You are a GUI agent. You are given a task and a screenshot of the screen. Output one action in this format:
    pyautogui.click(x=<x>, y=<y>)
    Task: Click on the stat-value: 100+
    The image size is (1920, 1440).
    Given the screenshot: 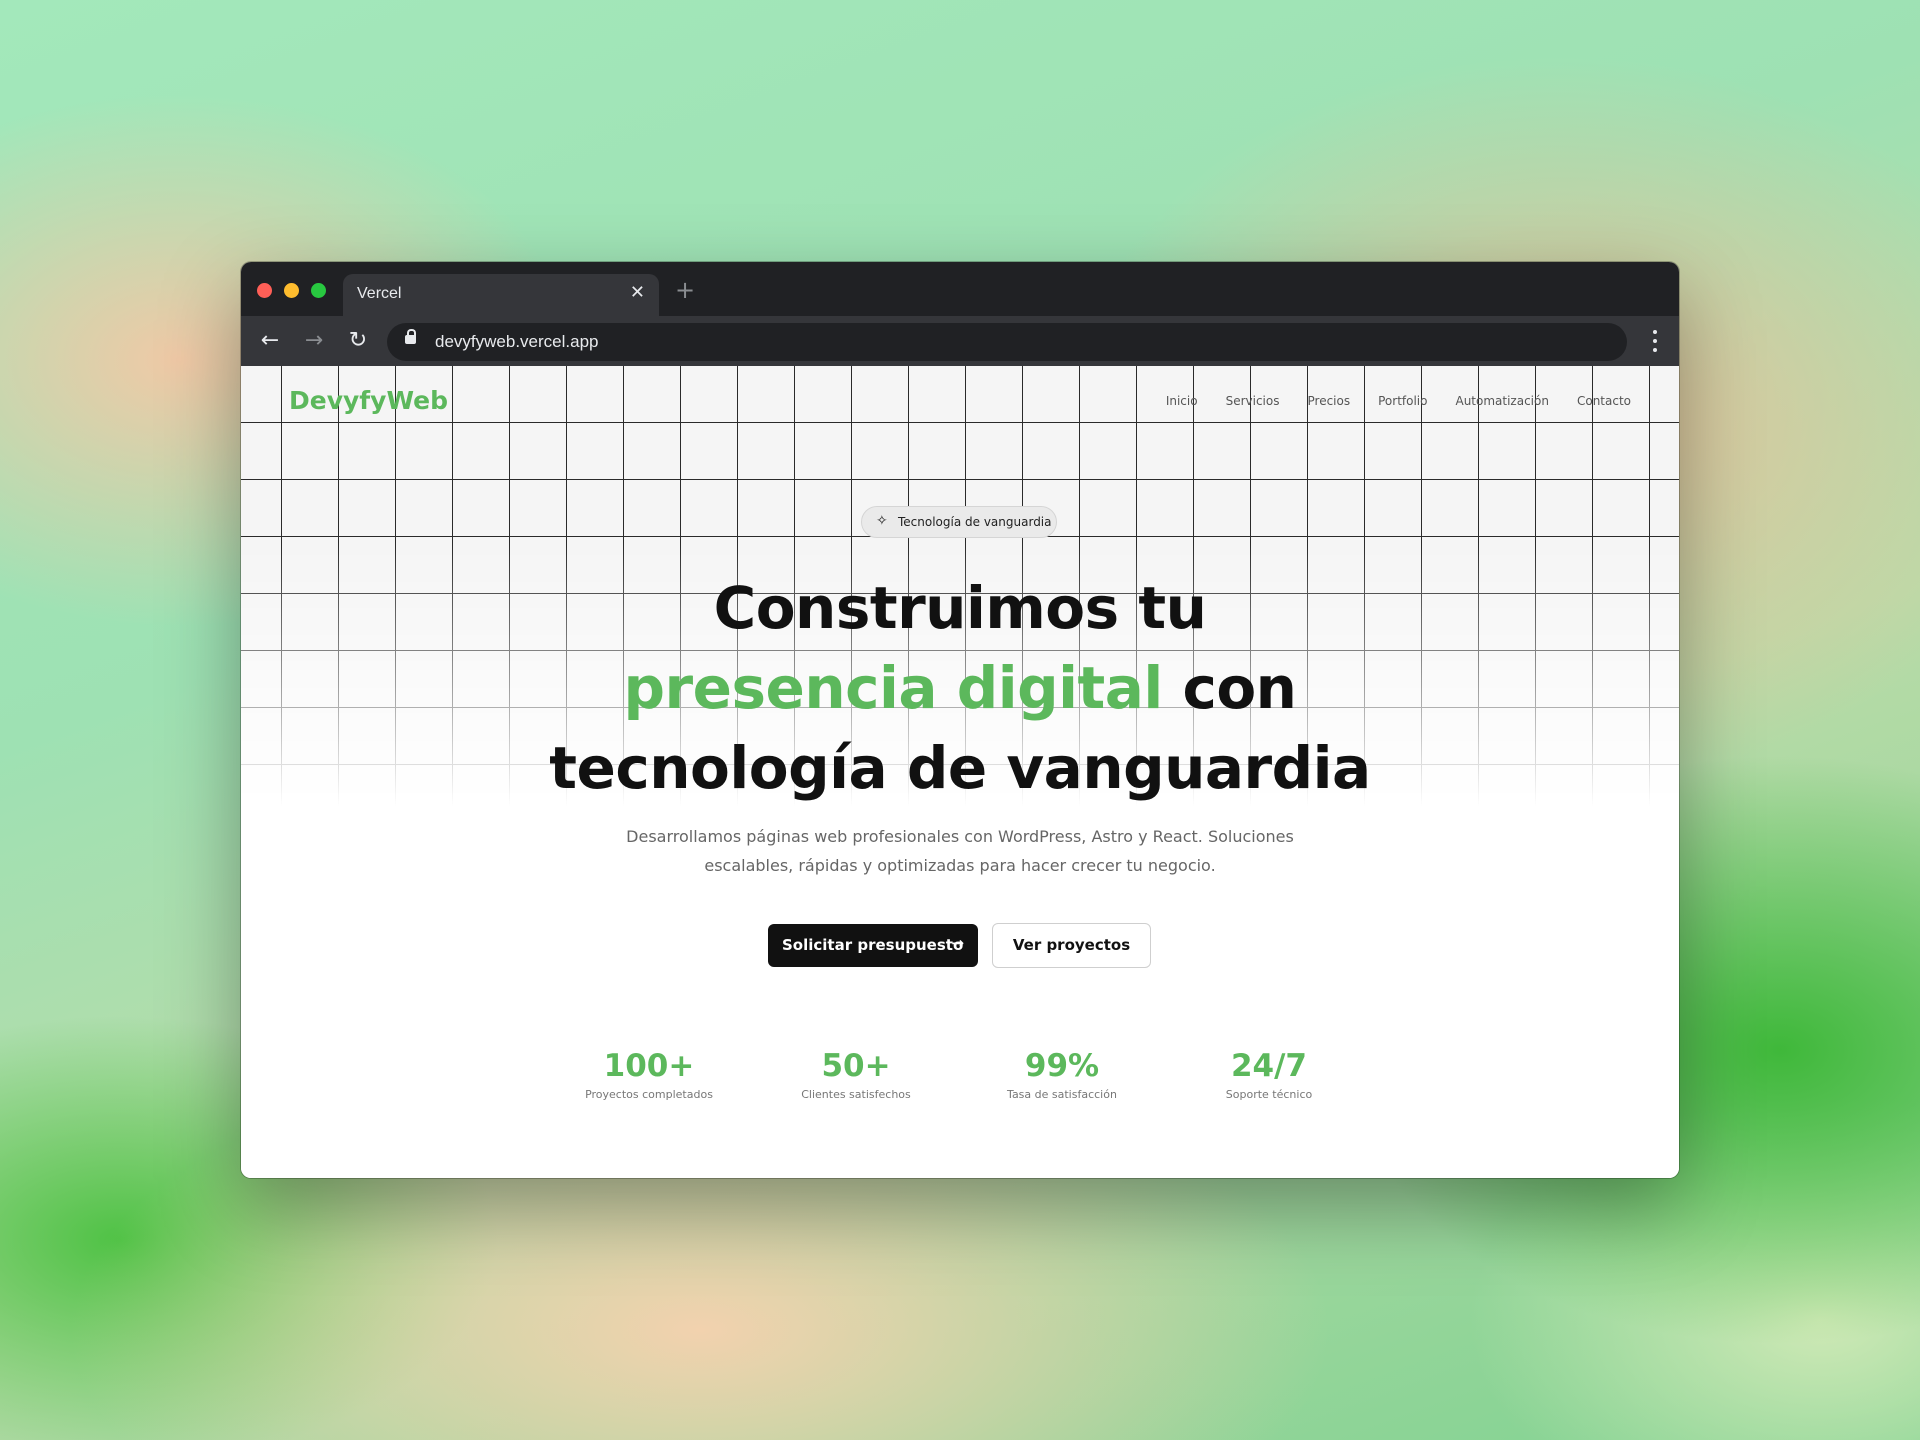 What is the action you would take?
    pyautogui.click(x=649, y=1066)
    